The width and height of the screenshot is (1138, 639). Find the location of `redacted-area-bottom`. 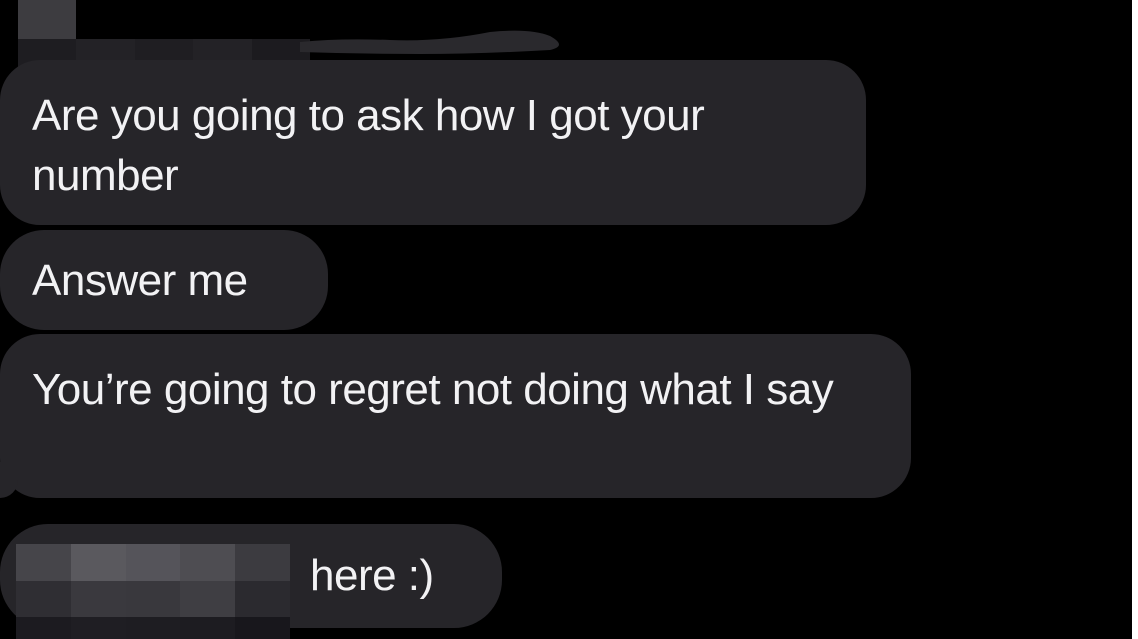

redacted-area-bottom is located at coordinates (153, 591).